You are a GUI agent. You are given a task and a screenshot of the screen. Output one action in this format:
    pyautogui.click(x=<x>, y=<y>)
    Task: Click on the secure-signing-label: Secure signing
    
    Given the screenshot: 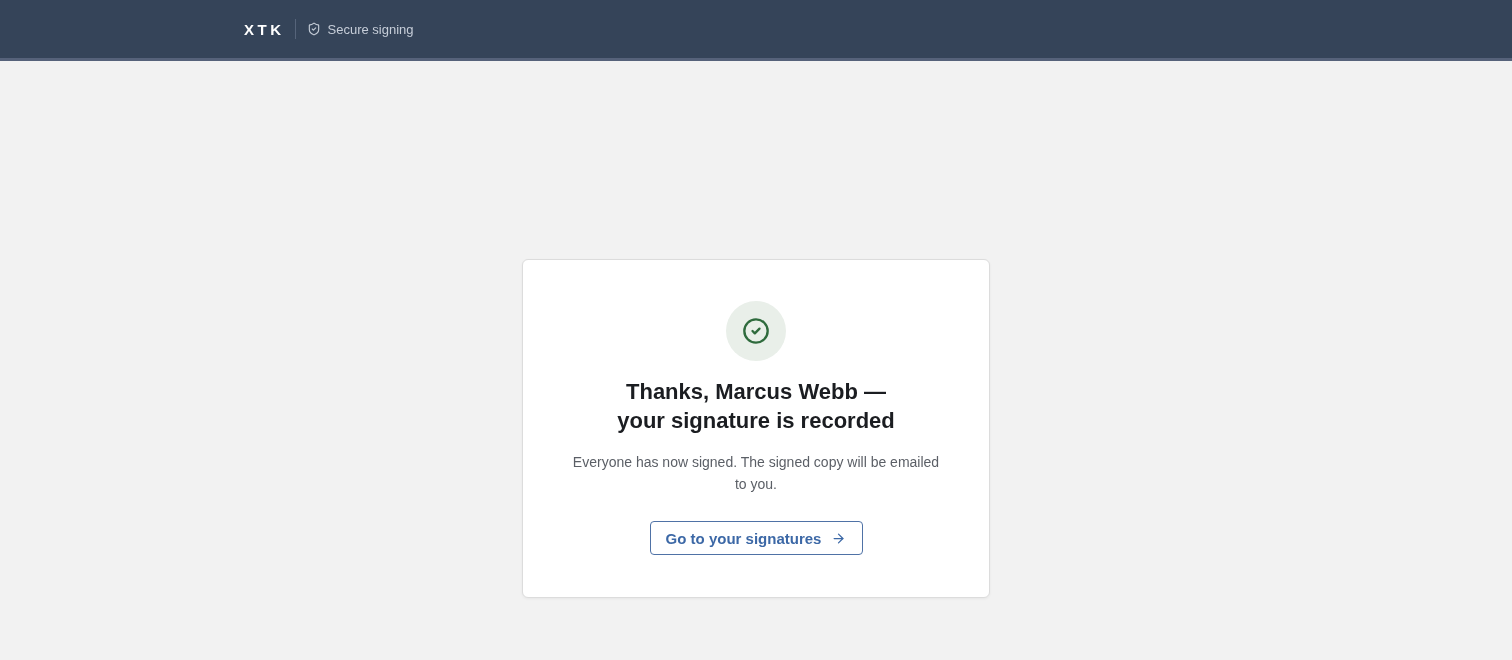 What is the action you would take?
    pyautogui.click(x=370, y=29)
    